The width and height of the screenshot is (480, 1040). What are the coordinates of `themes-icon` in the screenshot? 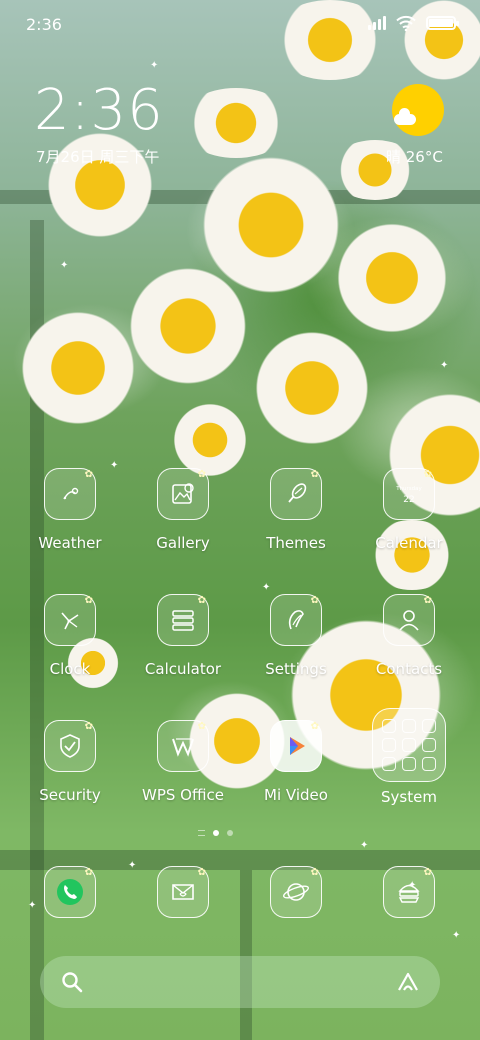 It's located at (296, 494).